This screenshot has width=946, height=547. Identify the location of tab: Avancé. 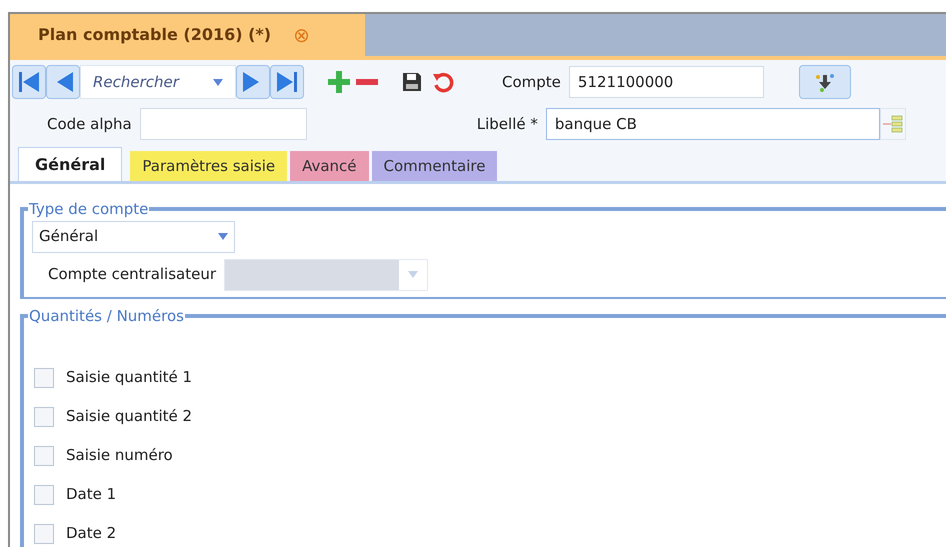
(329, 166).